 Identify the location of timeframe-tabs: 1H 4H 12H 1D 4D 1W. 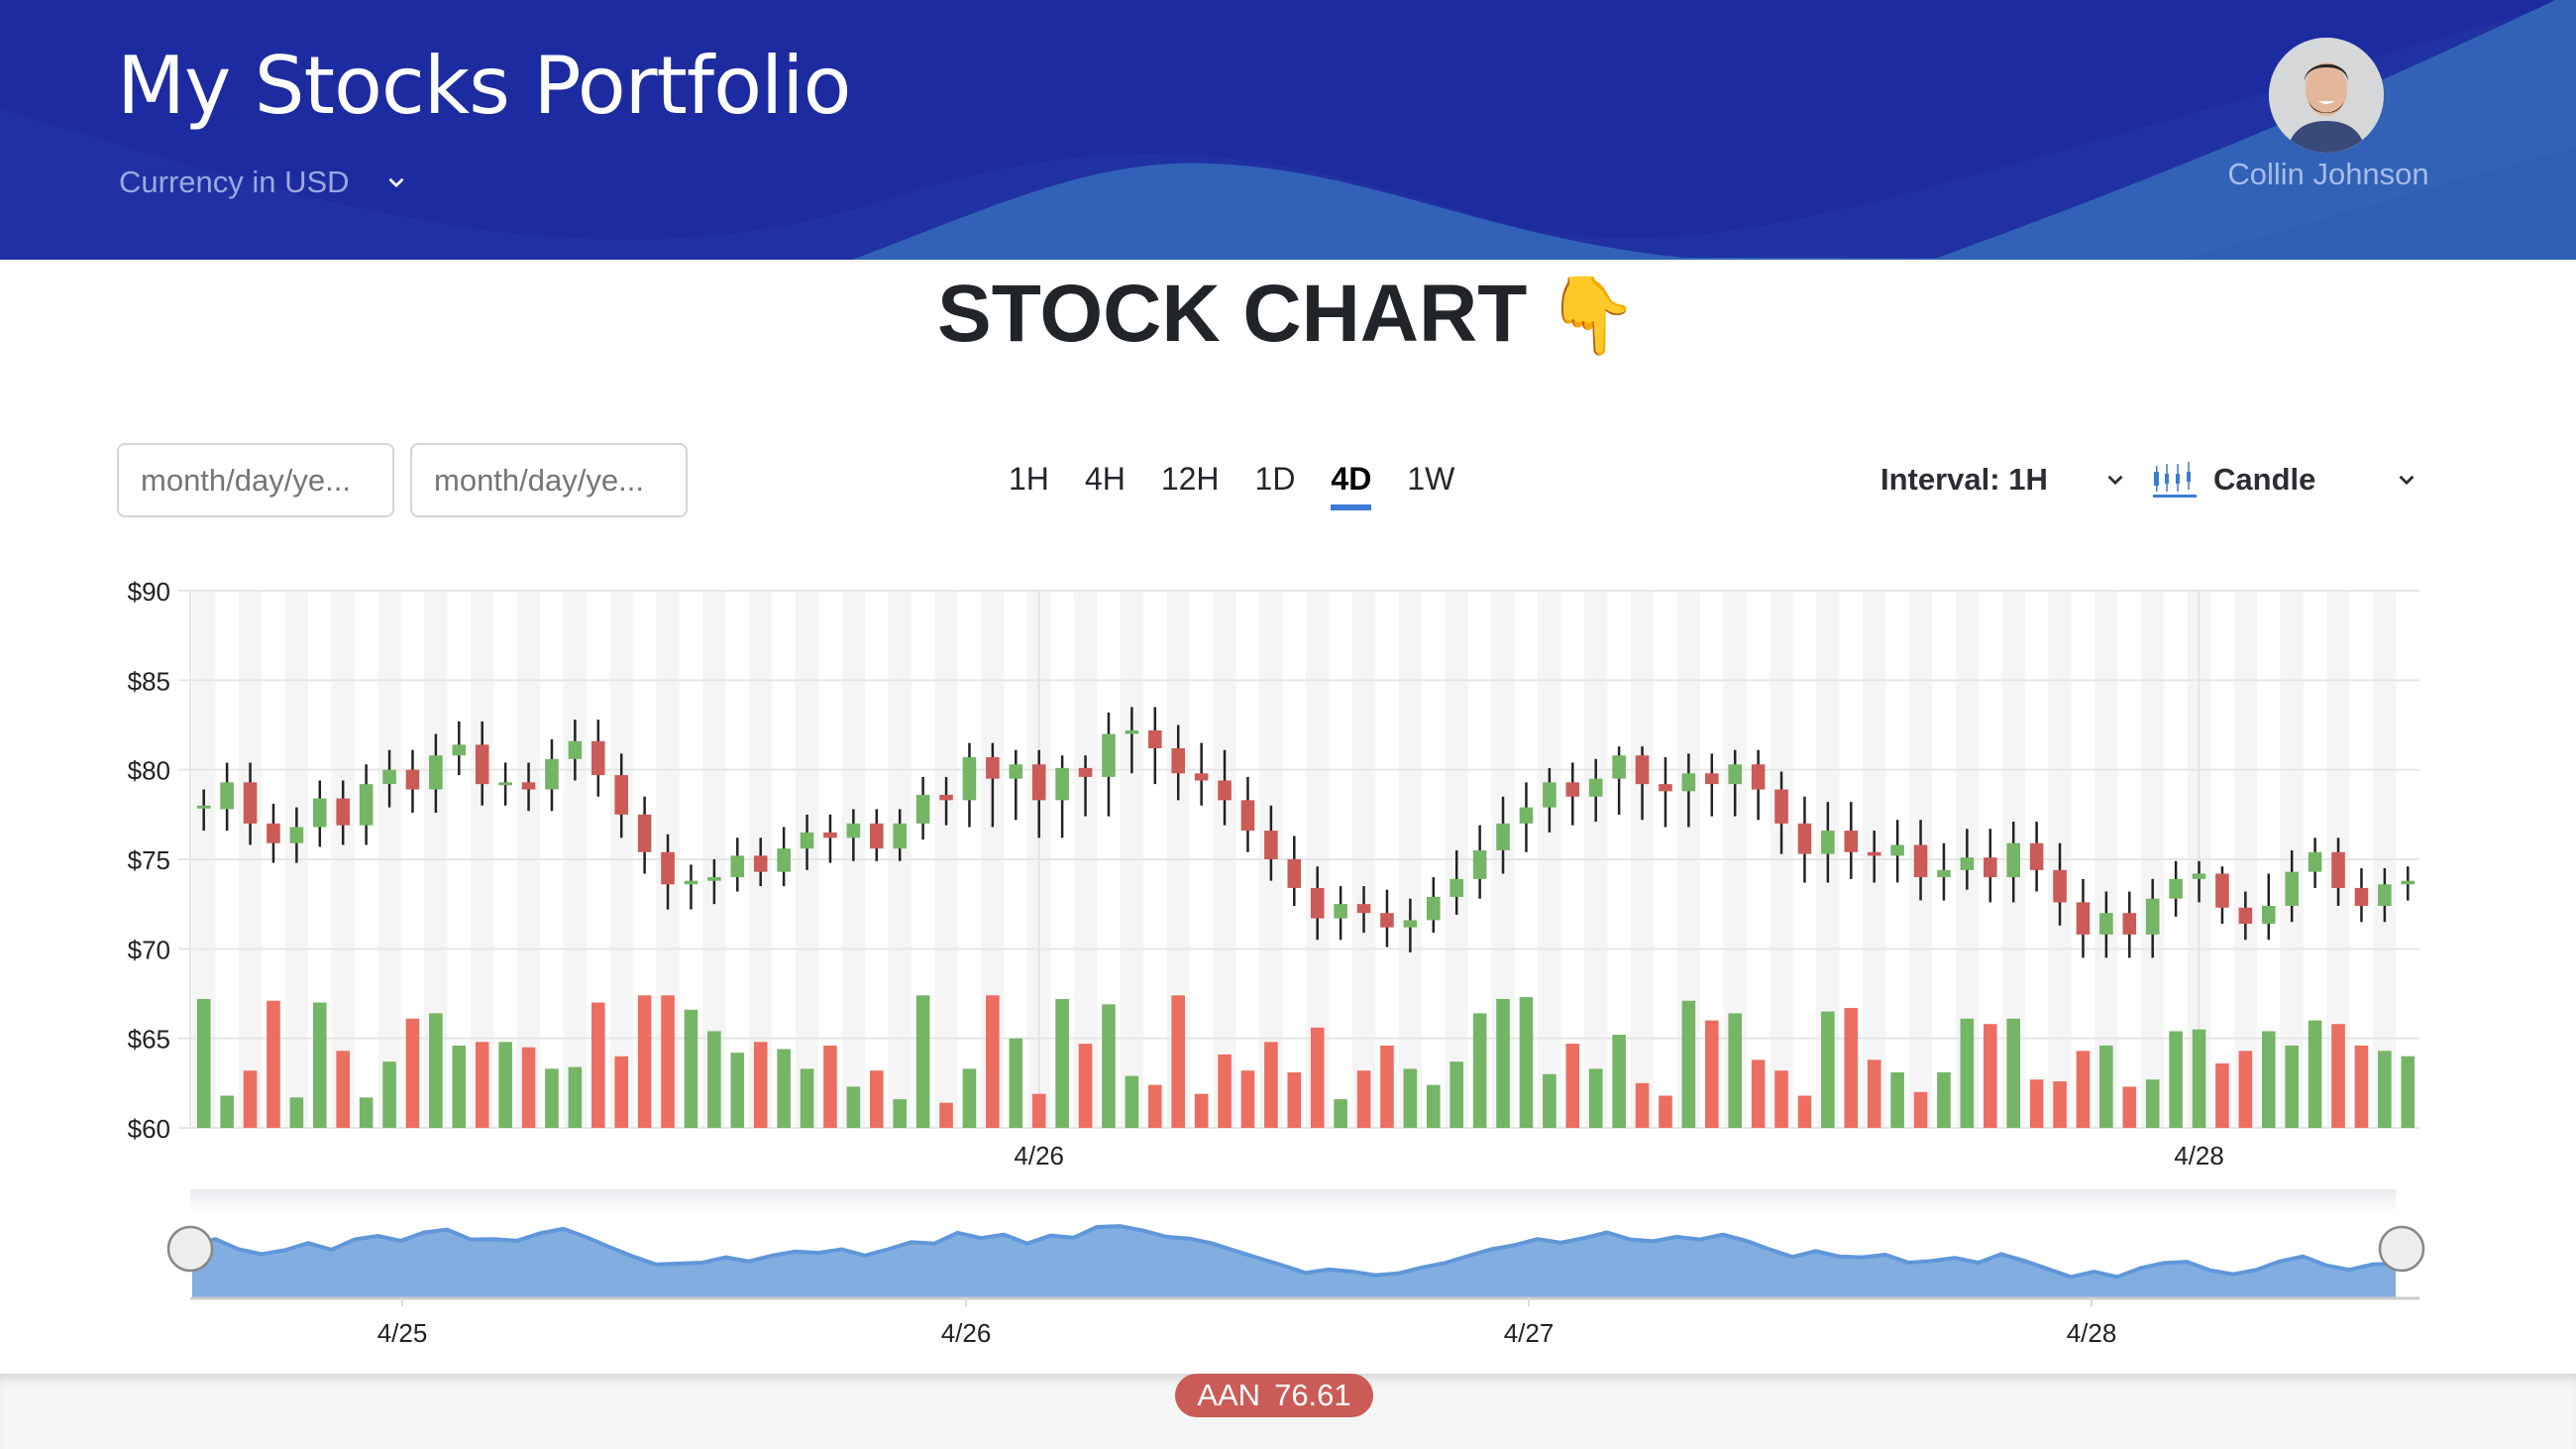
(1231, 484).